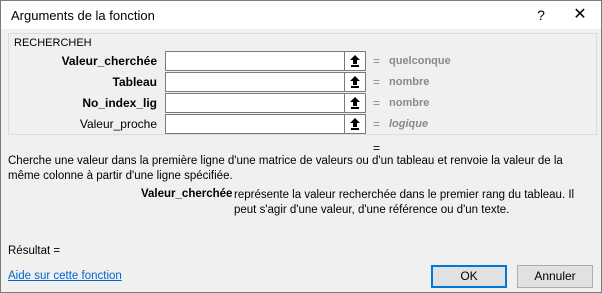 This screenshot has width=602, height=293. What do you see at coordinates (377, 61) in the screenshot?
I see `arg-equals-1: =` at bounding box center [377, 61].